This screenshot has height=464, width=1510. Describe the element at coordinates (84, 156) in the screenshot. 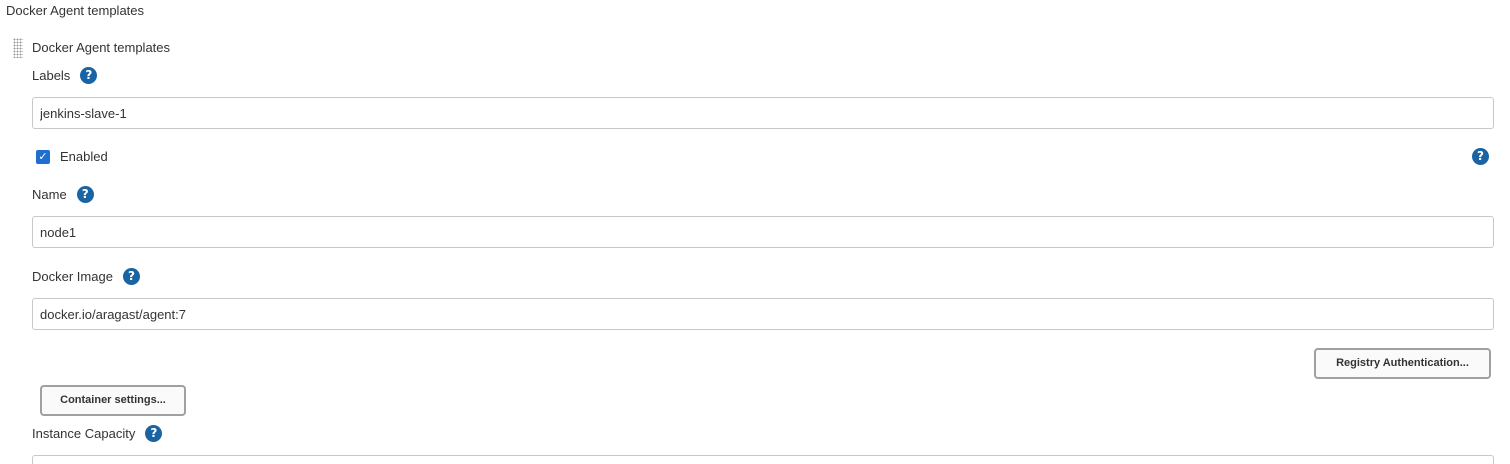

I see `enabled-label: Enabled` at that location.